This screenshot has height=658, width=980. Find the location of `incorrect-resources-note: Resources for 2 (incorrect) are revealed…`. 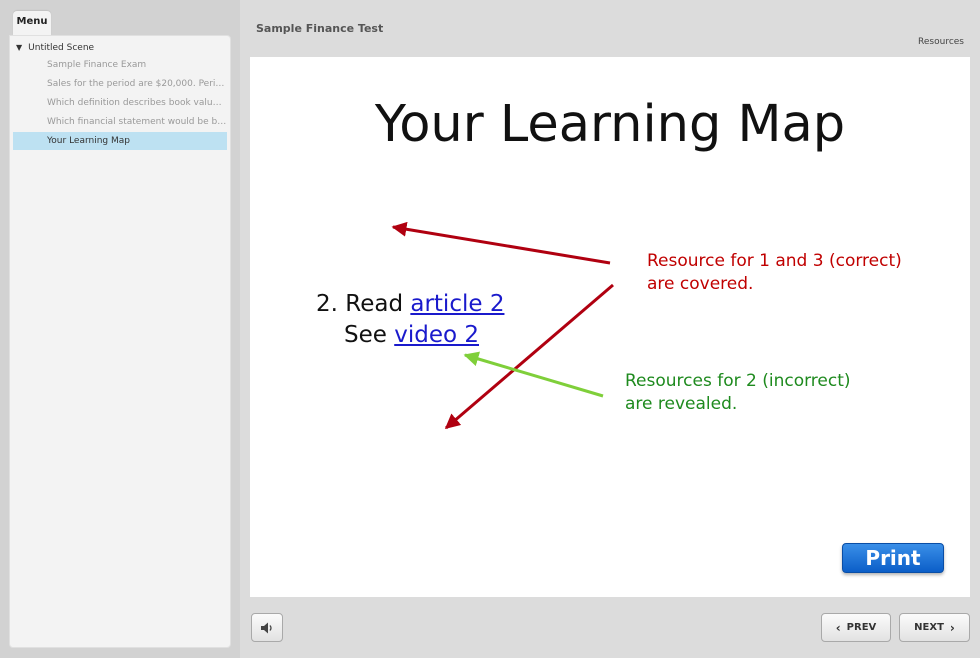

incorrect-resources-note: Resources for 2 (incorrect) are revealed… is located at coordinates (738, 393).